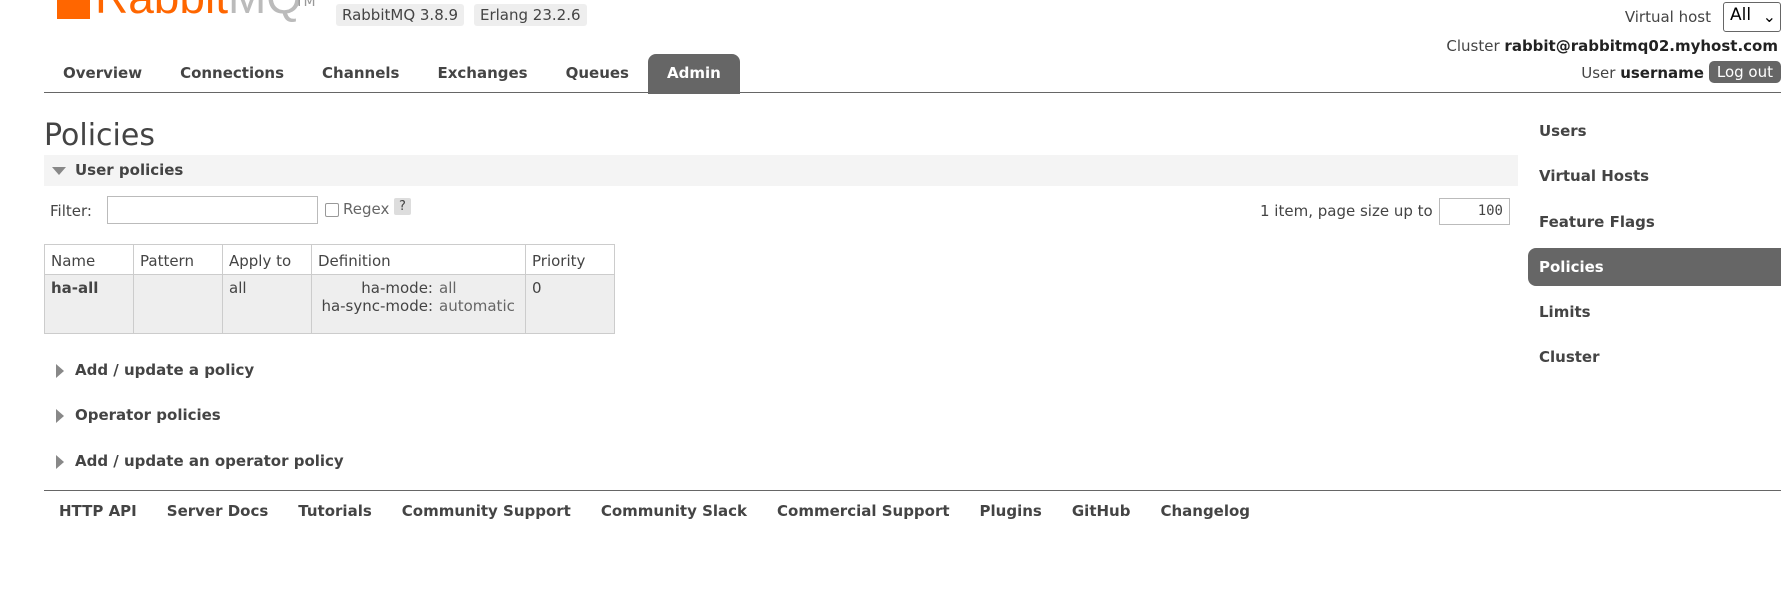  I want to click on sidebar-item-policies: Policies, so click(1654, 267).